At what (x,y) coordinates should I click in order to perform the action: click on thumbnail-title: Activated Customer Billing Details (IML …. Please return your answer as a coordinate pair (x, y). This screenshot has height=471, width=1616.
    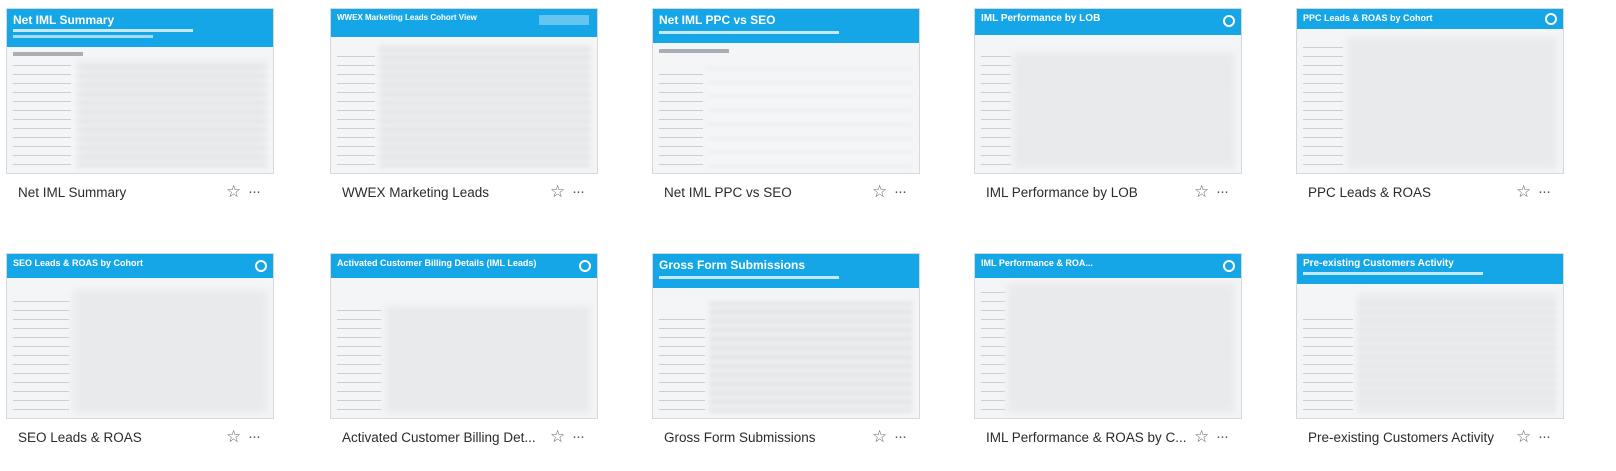
    Looking at the image, I should click on (437, 263).